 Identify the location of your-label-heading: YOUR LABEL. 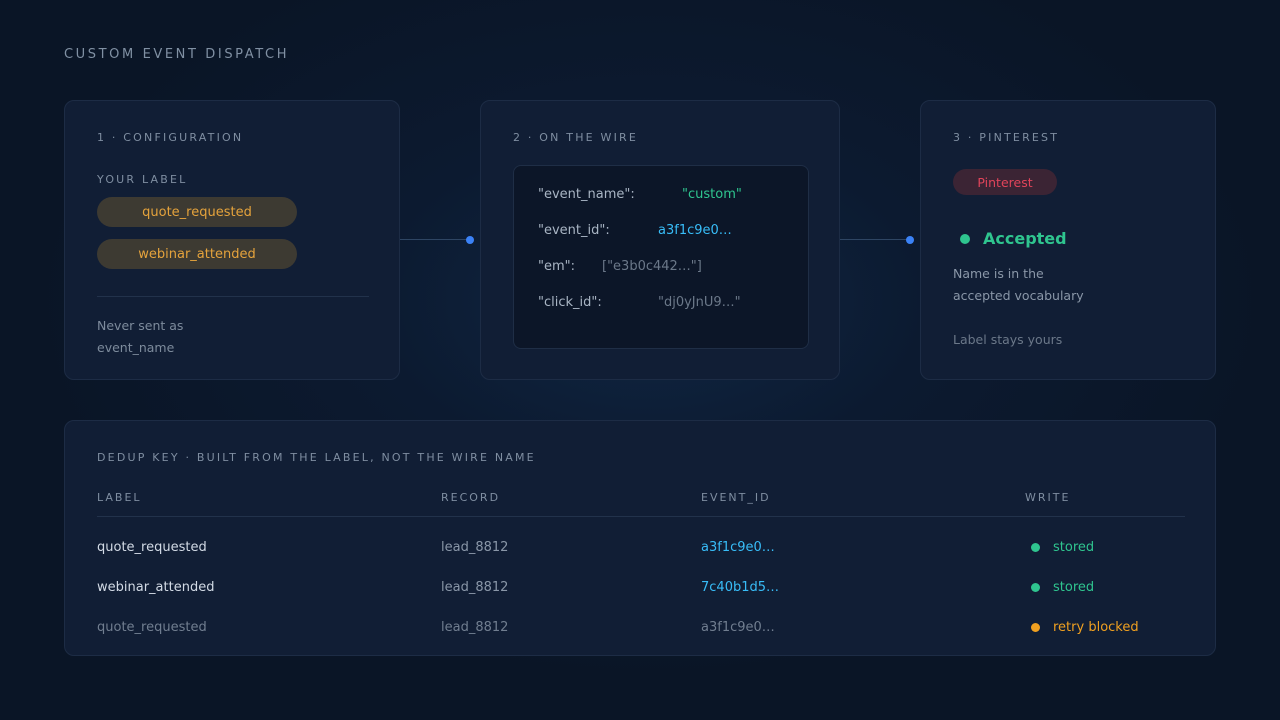
(142, 179).